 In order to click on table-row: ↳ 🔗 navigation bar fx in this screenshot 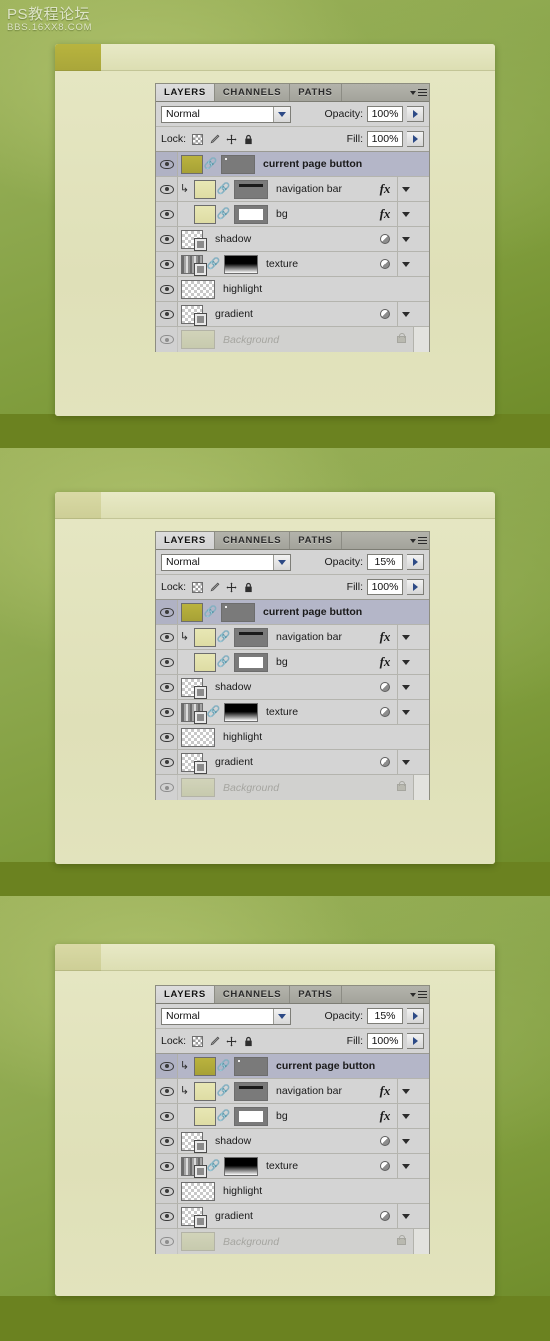, I will do `click(292, 1091)`.